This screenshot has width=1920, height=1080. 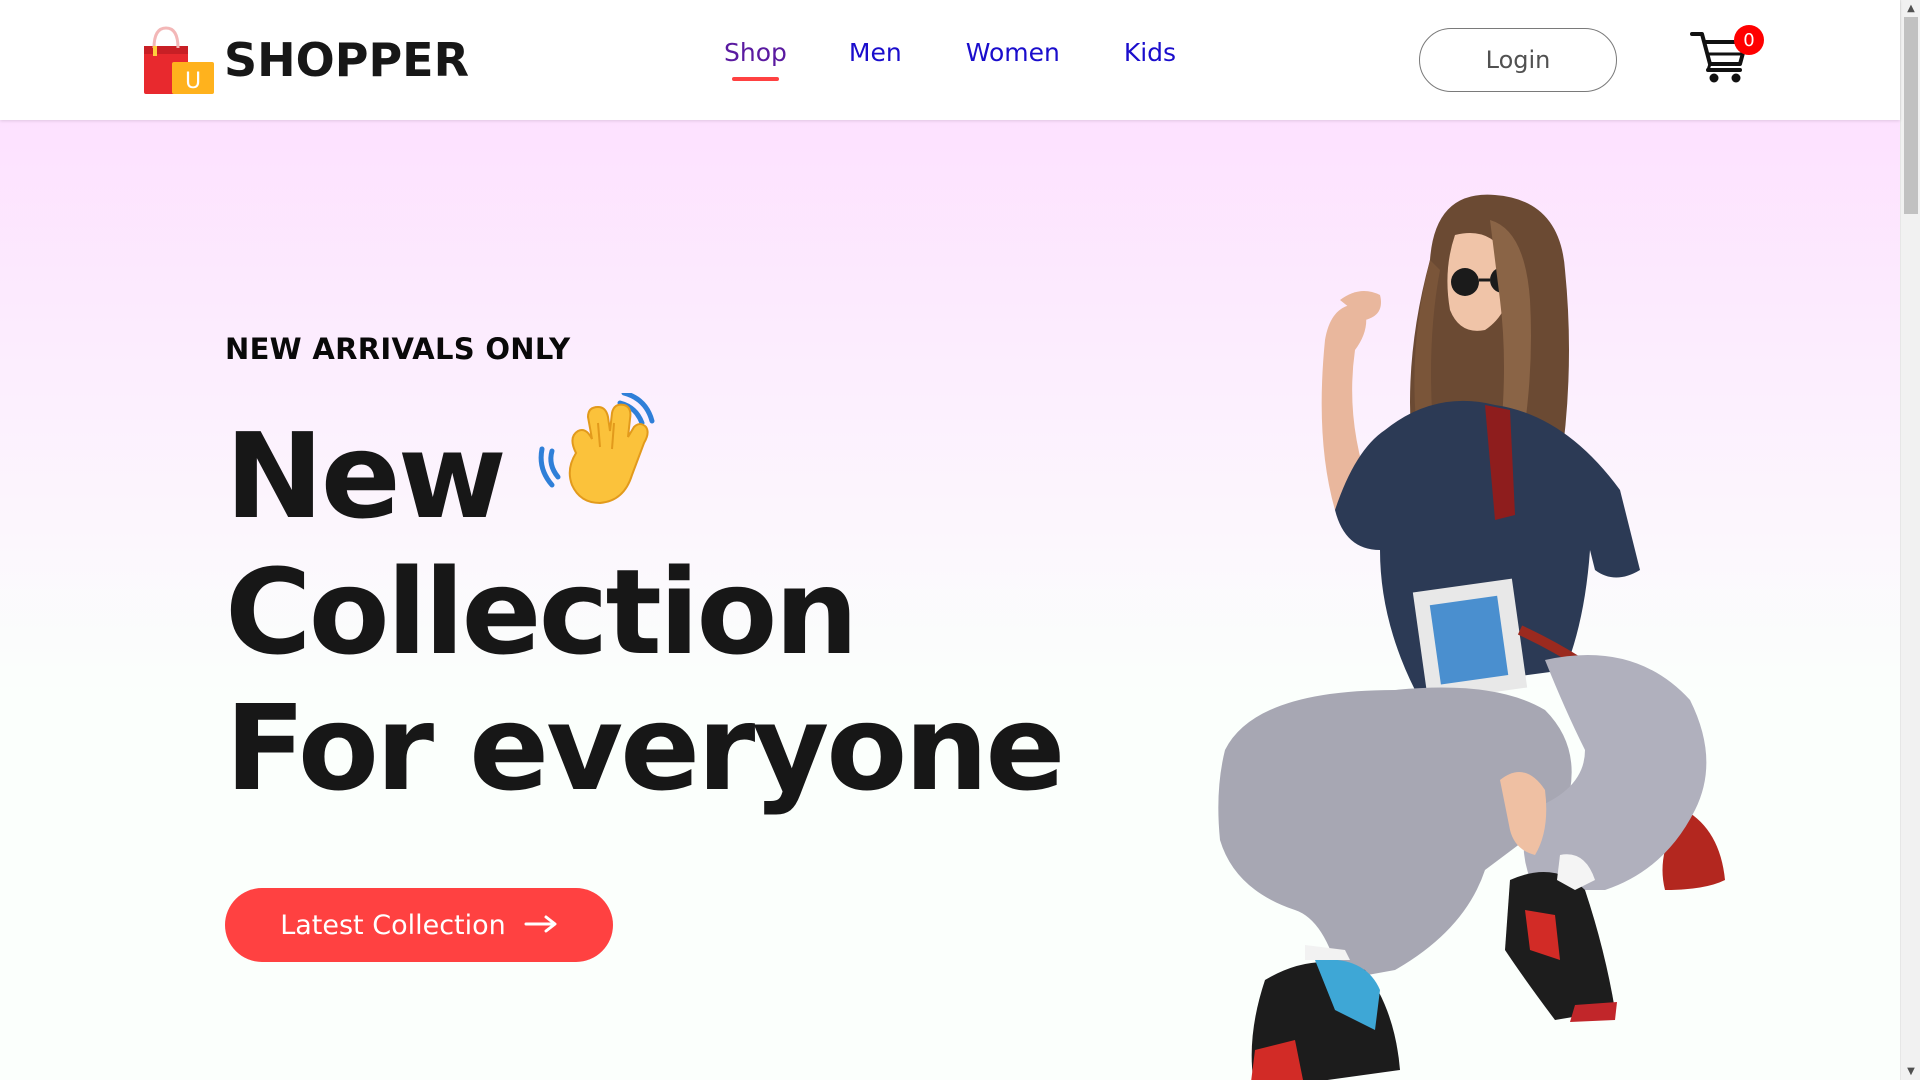 I want to click on nav-item-shop: Shop, so click(x=755, y=59).